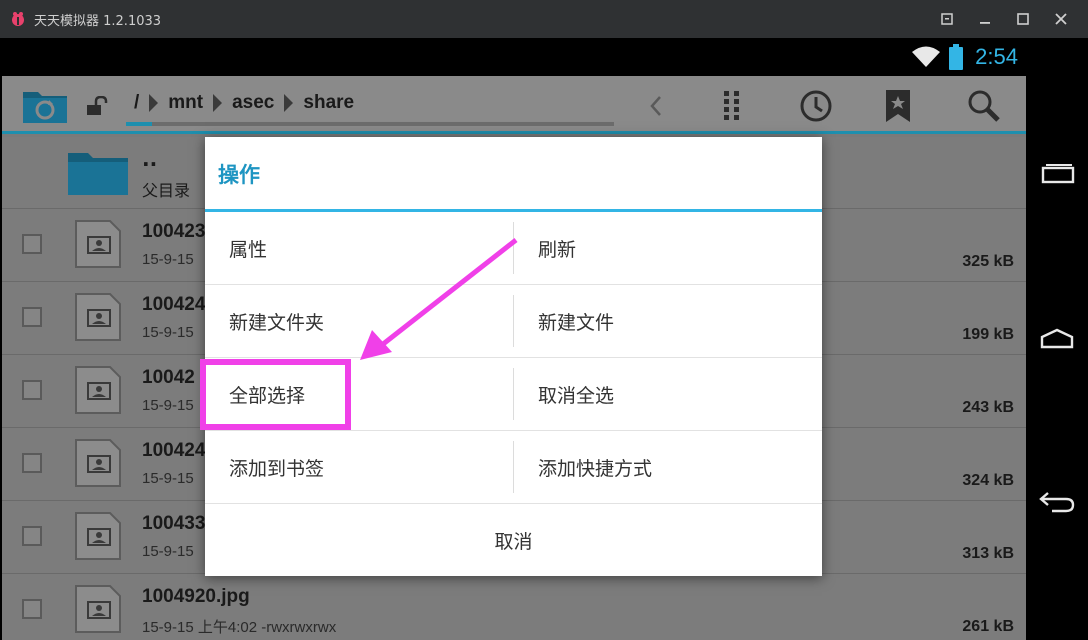  Describe the element at coordinates (996, 56) in the screenshot. I see `status-time: 2:54` at that location.